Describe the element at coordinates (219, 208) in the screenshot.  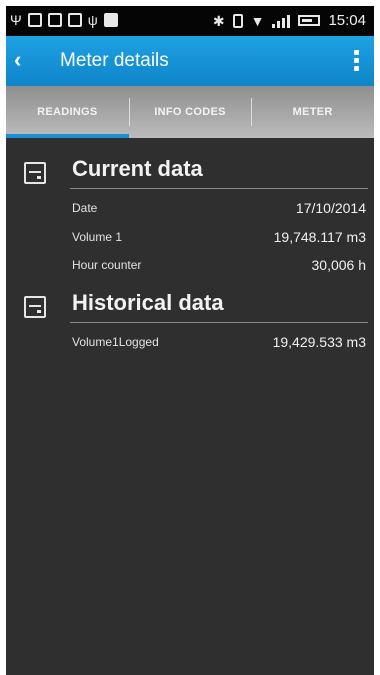
I see `reading-row: Date 17/10/2014` at that location.